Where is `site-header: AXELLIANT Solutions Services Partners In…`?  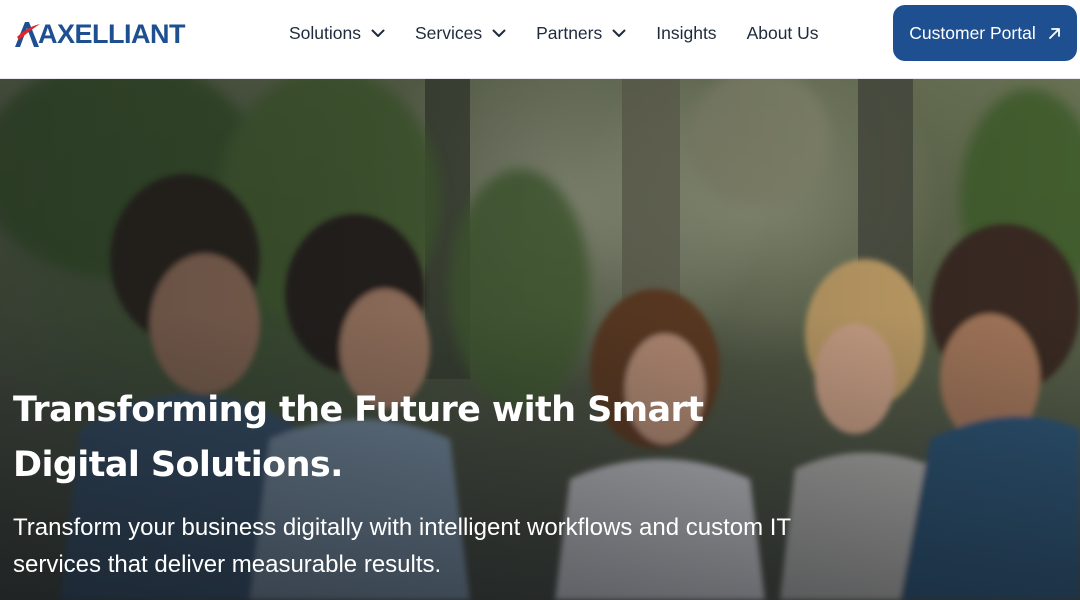 site-header: AXELLIANT Solutions Services Partners In… is located at coordinates (540, 39).